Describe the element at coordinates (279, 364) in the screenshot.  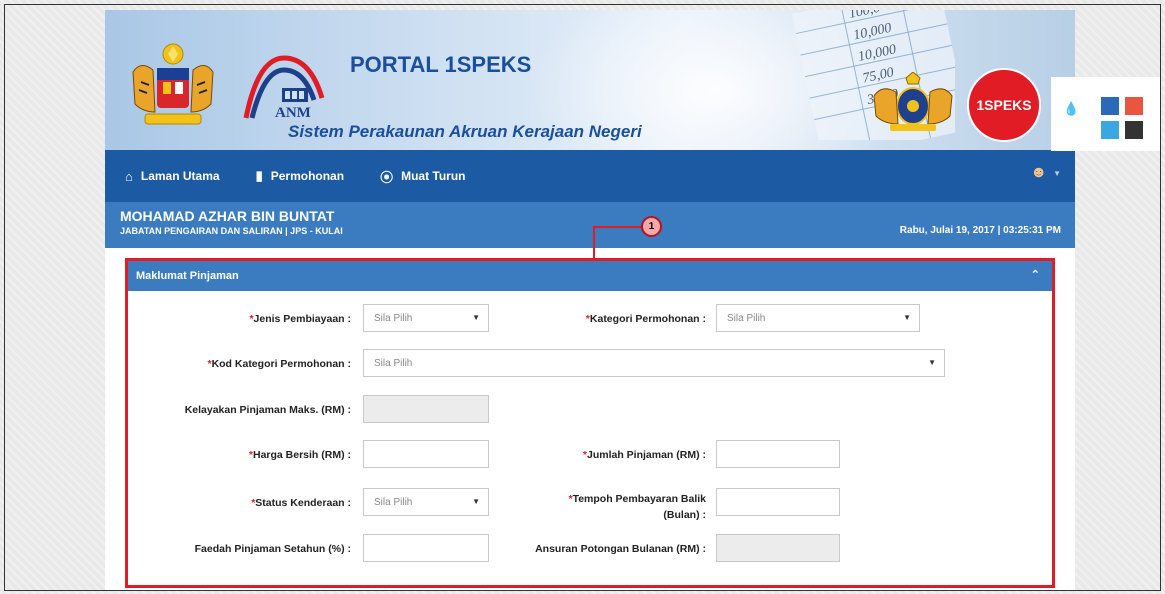
I see `label-kod-kategori: *Kod Kategori Permohonan :` at that location.